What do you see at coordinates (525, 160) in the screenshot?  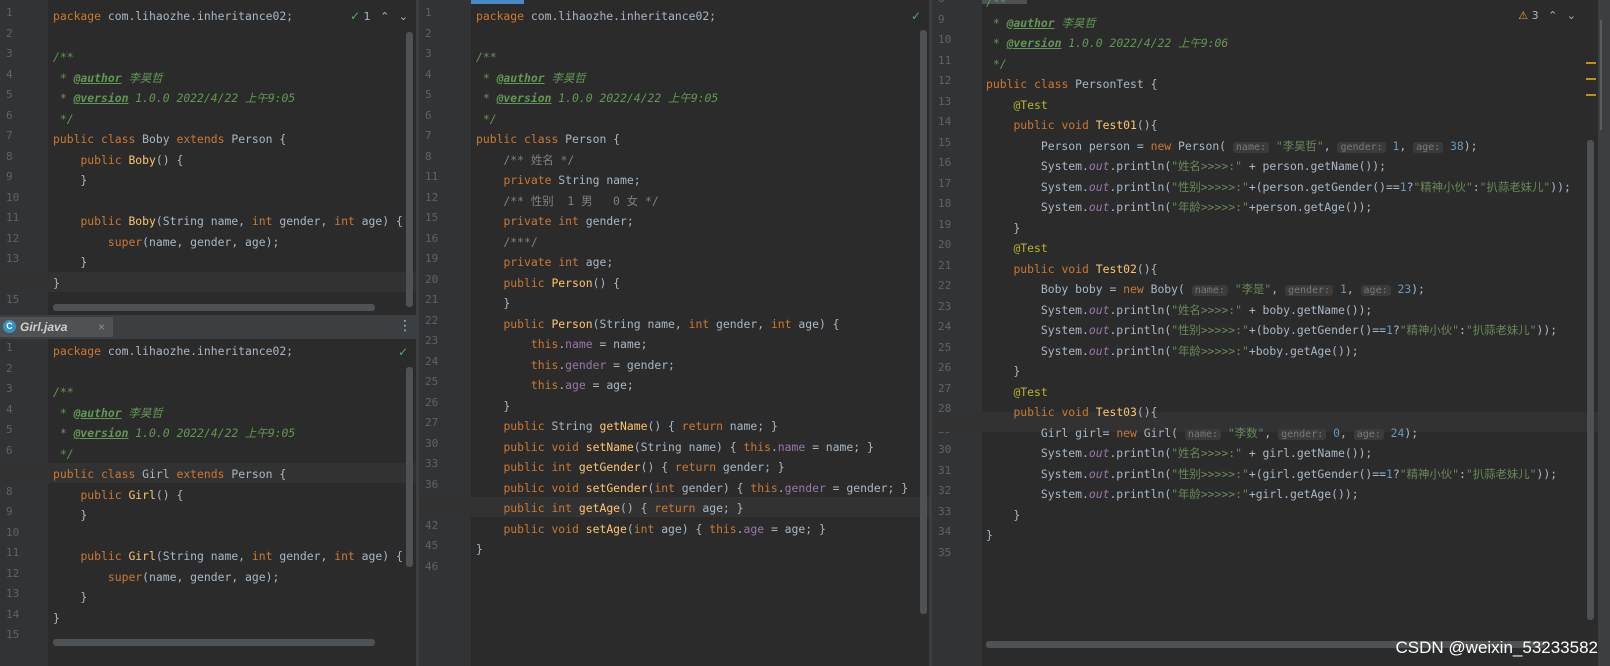 I see `code-line: /** 姓名 */` at bounding box center [525, 160].